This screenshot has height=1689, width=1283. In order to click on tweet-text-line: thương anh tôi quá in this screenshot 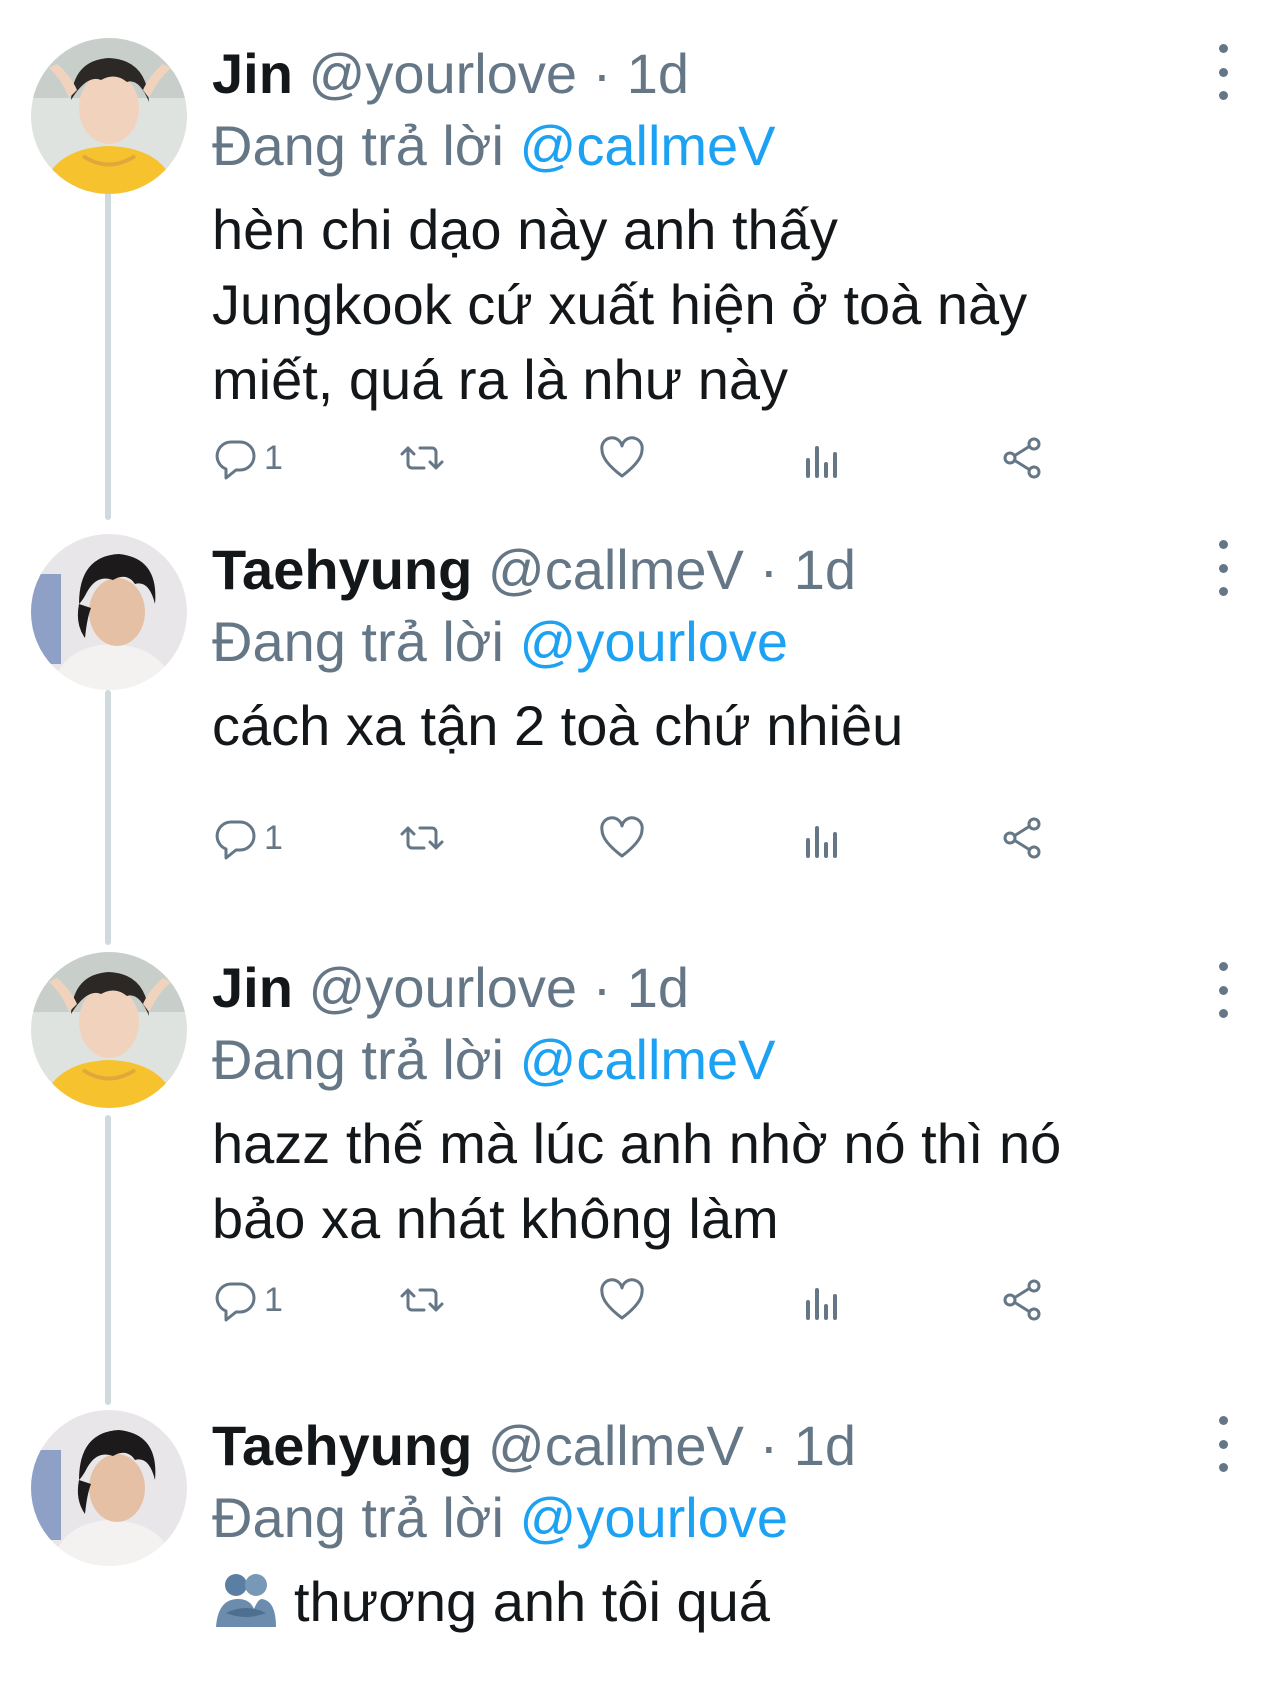, I will do `click(712, 1601)`.